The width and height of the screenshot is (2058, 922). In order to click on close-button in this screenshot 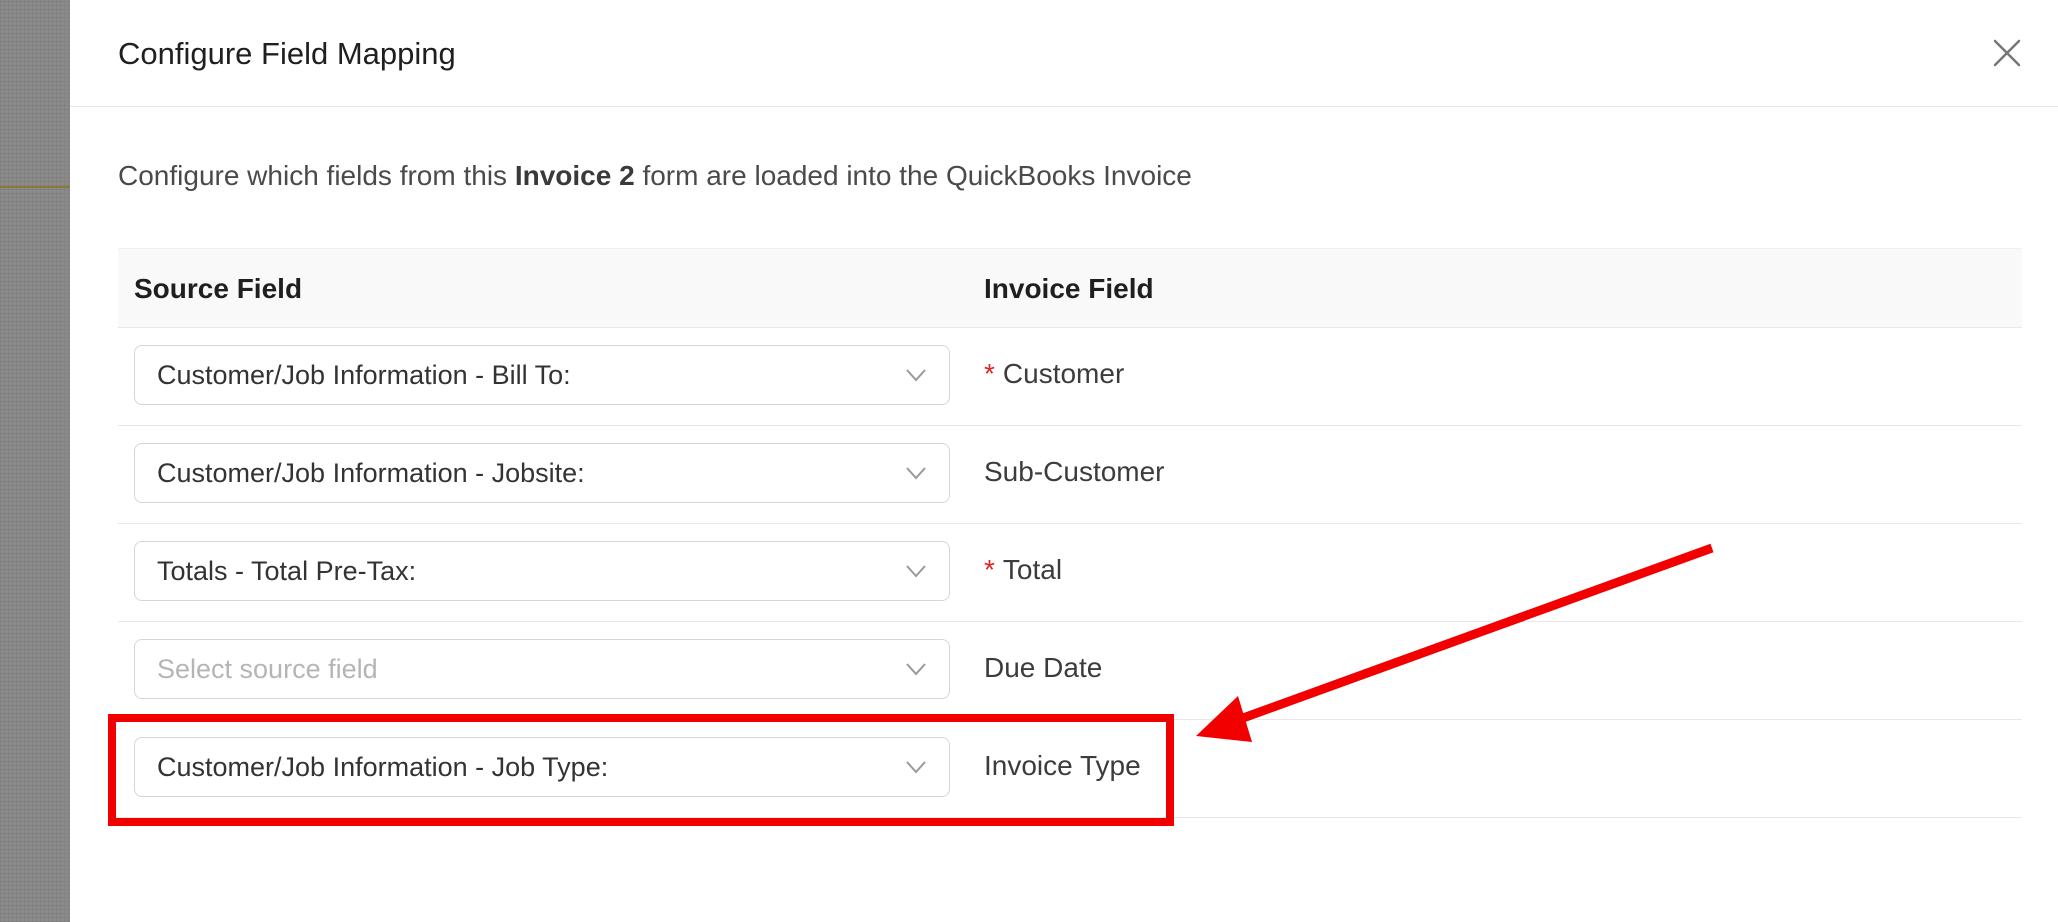, I will do `click(2007, 53)`.